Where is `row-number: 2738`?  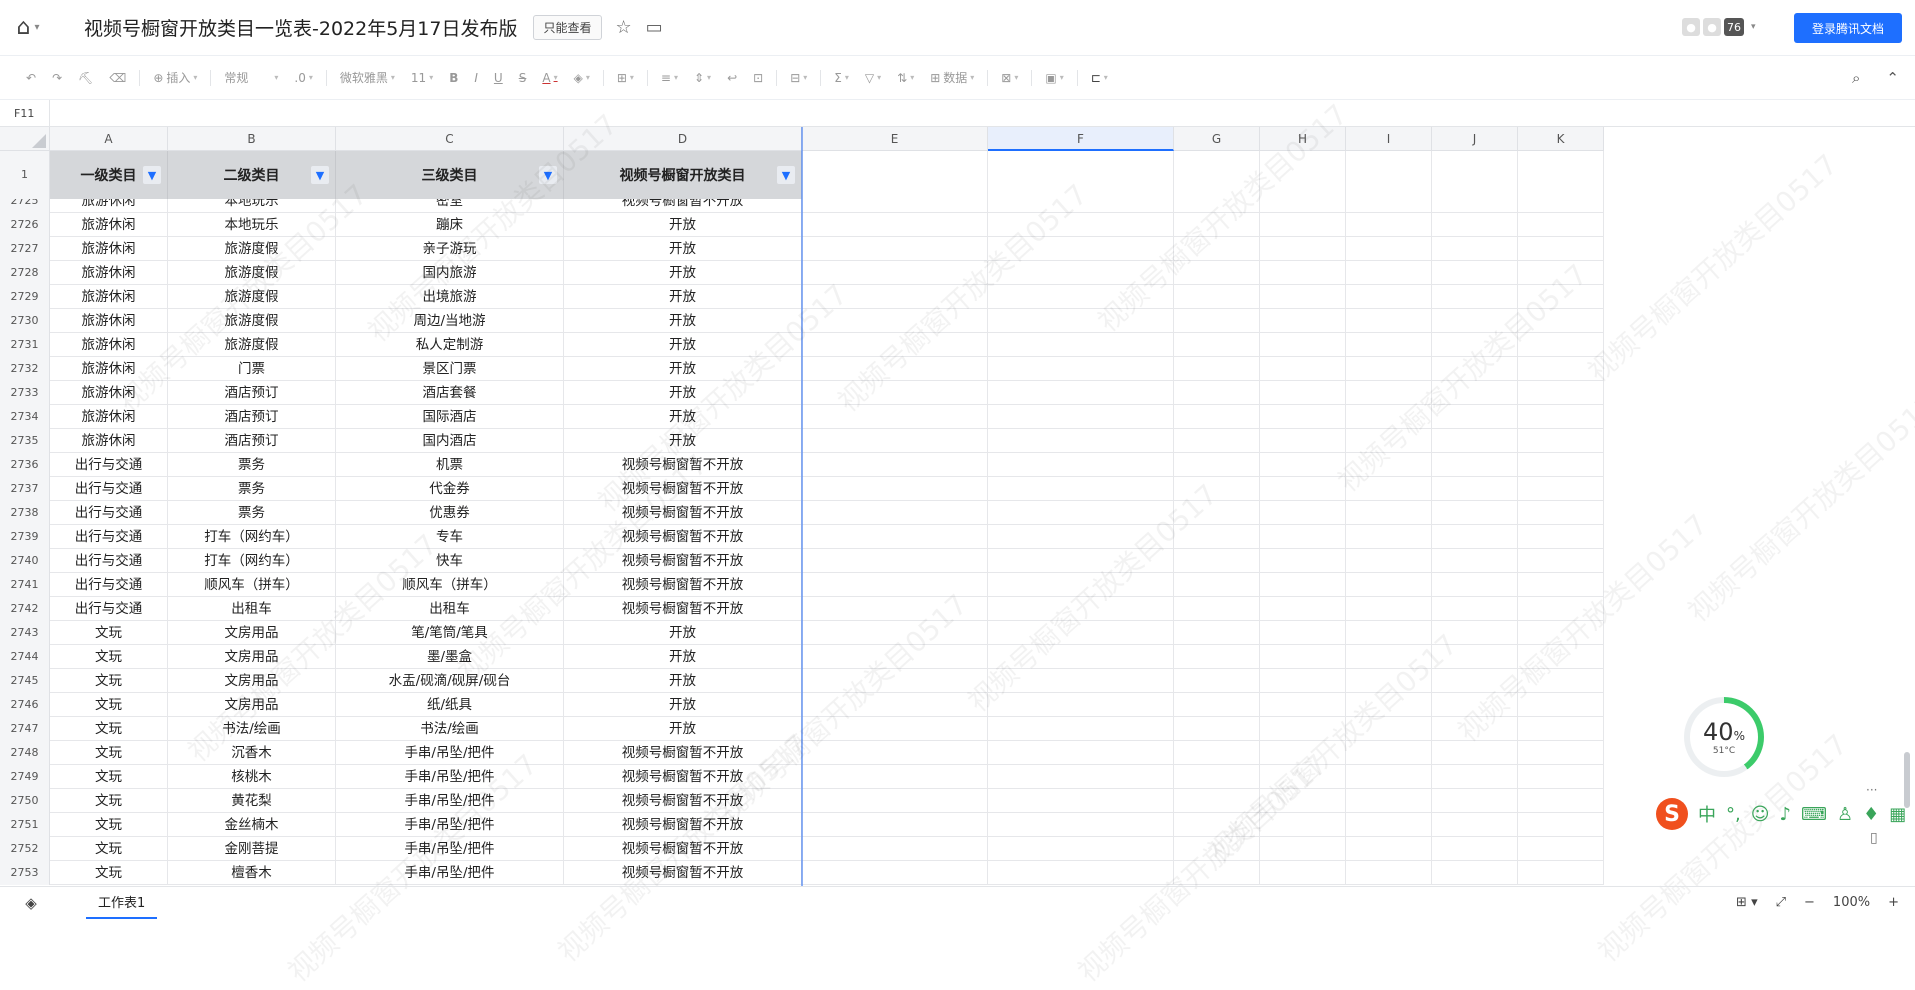 row-number: 2738 is located at coordinates (25, 513).